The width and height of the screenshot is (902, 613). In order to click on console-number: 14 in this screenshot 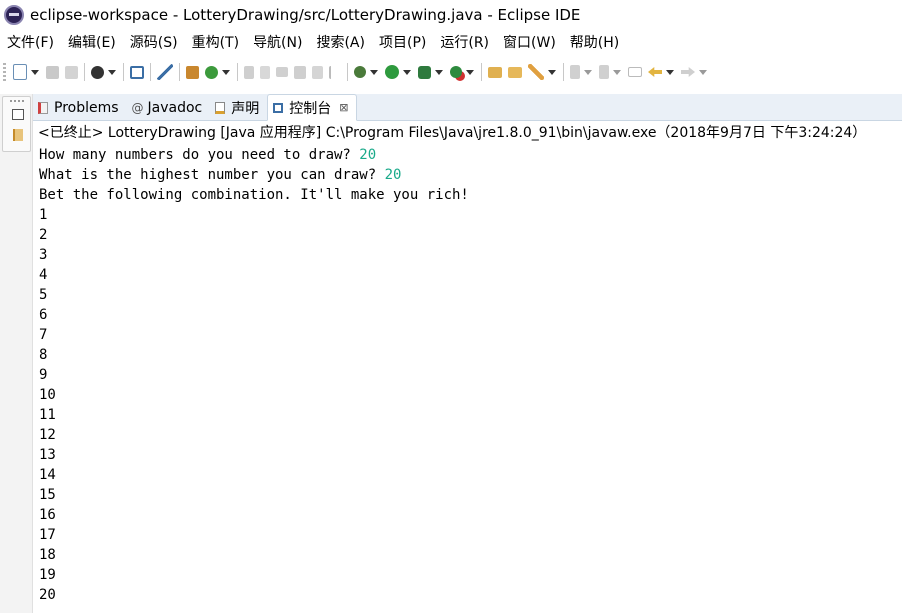, I will do `click(47, 475)`.